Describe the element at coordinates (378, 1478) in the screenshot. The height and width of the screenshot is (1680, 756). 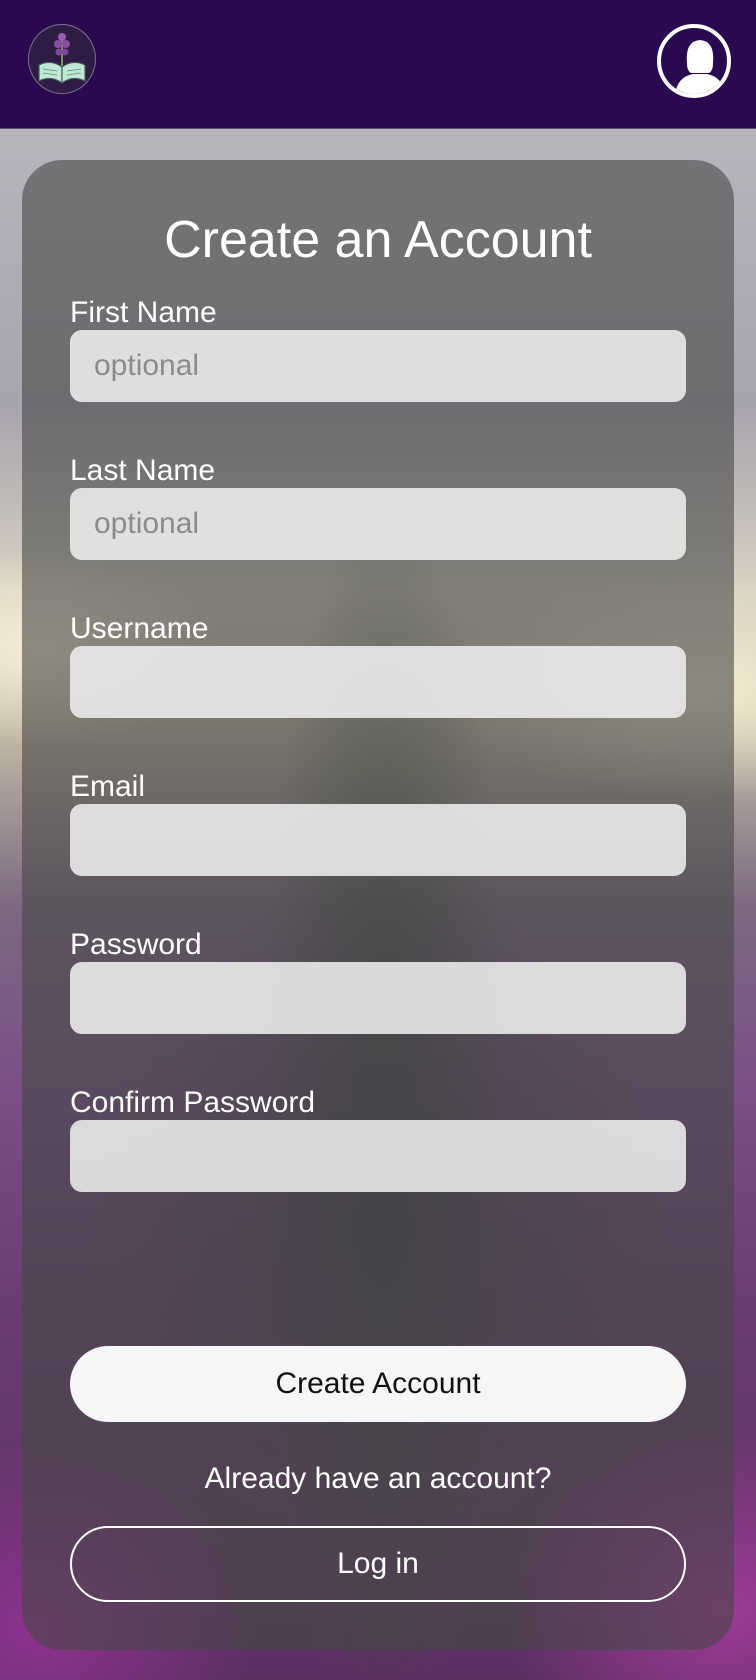
I see `login-prompt-text: Already have an account?` at that location.